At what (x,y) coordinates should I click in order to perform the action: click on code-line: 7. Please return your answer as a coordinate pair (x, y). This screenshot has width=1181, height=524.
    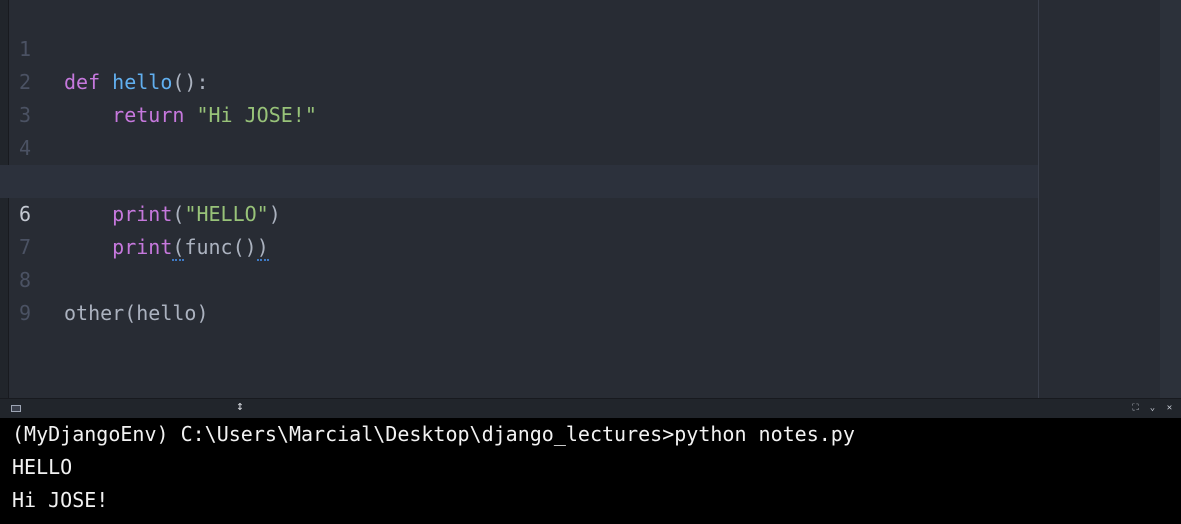
    Looking at the image, I should click on (519, 228).